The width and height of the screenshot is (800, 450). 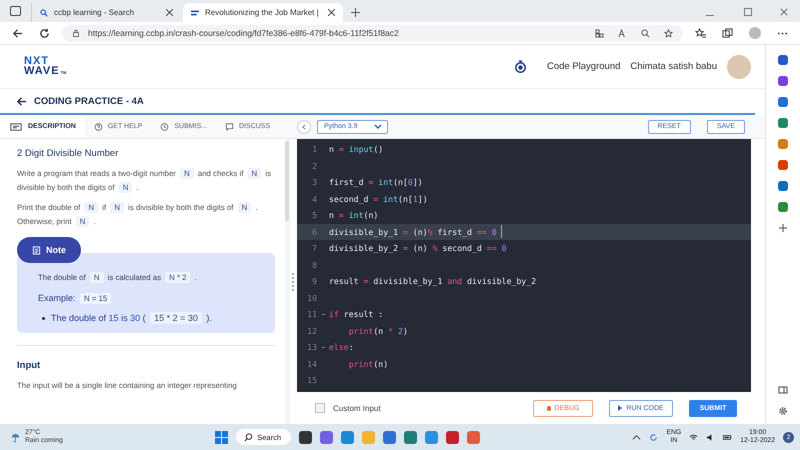 I want to click on note-bullet: The double of 15 is 30 ( 15 * 2 = 30 )., so click(x=151, y=318).